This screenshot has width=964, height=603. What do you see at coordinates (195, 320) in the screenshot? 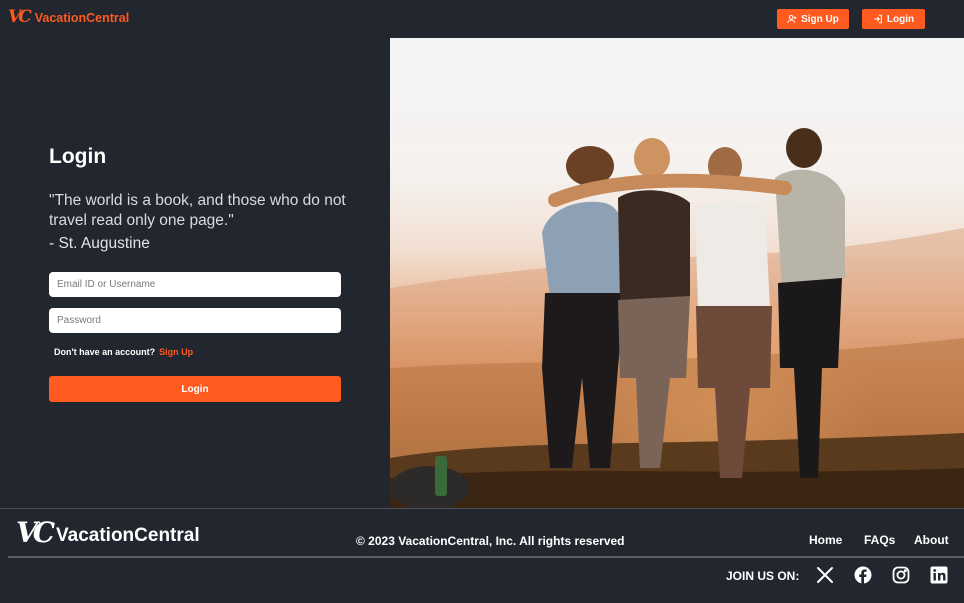
I see `password-field` at bounding box center [195, 320].